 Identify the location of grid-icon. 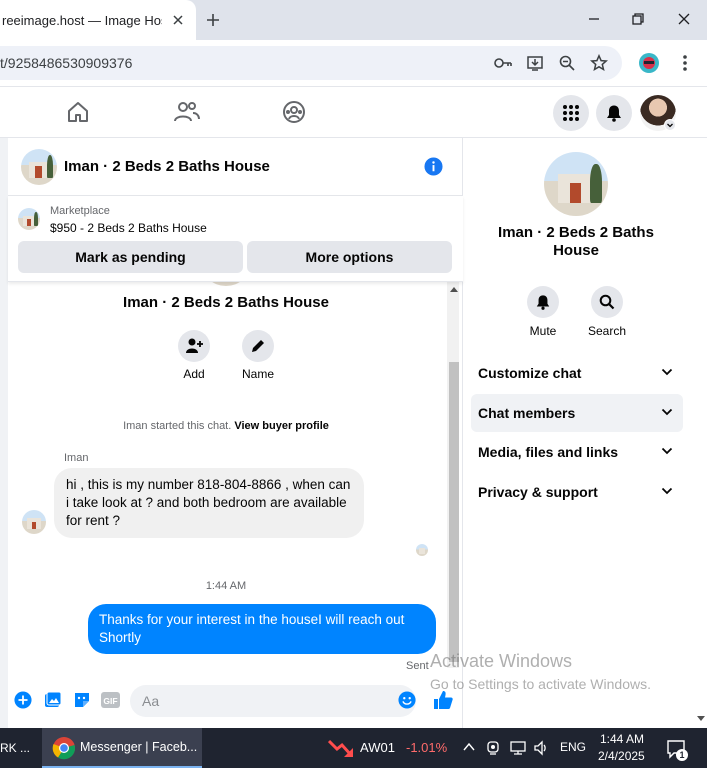
(571, 113).